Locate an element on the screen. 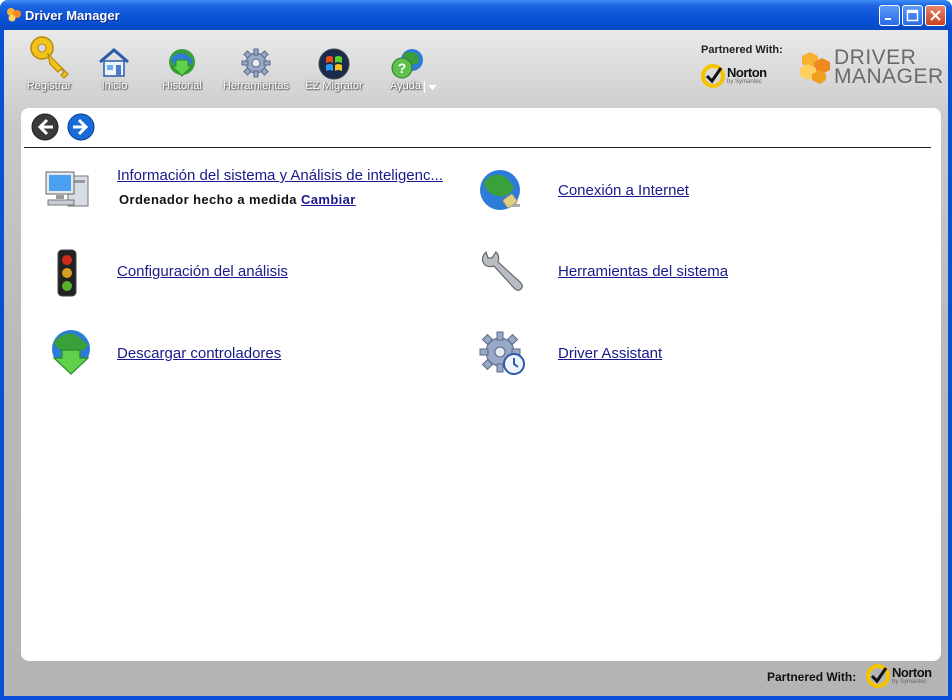 The height and width of the screenshot is (700, 952). key-icon is located at coordinates (49, 57).